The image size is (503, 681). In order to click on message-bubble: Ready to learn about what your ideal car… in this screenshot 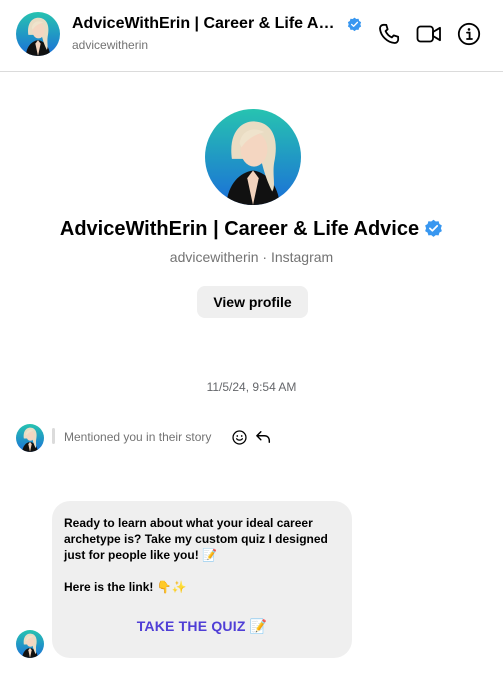, I will do `click(202, 579)`.